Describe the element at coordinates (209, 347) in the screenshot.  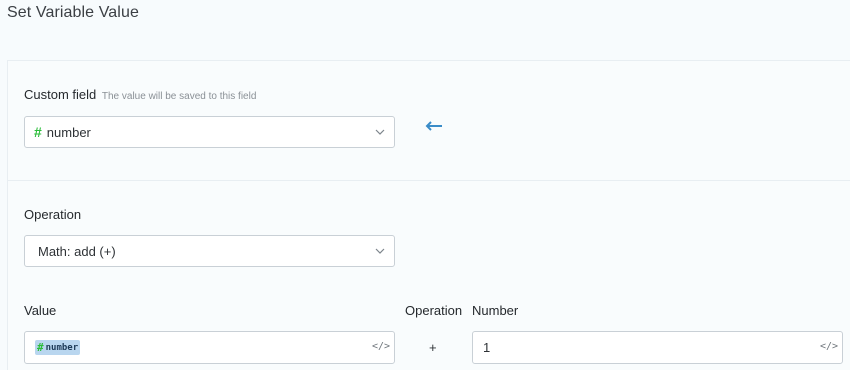
I see `value-input: # number </>` at that location.